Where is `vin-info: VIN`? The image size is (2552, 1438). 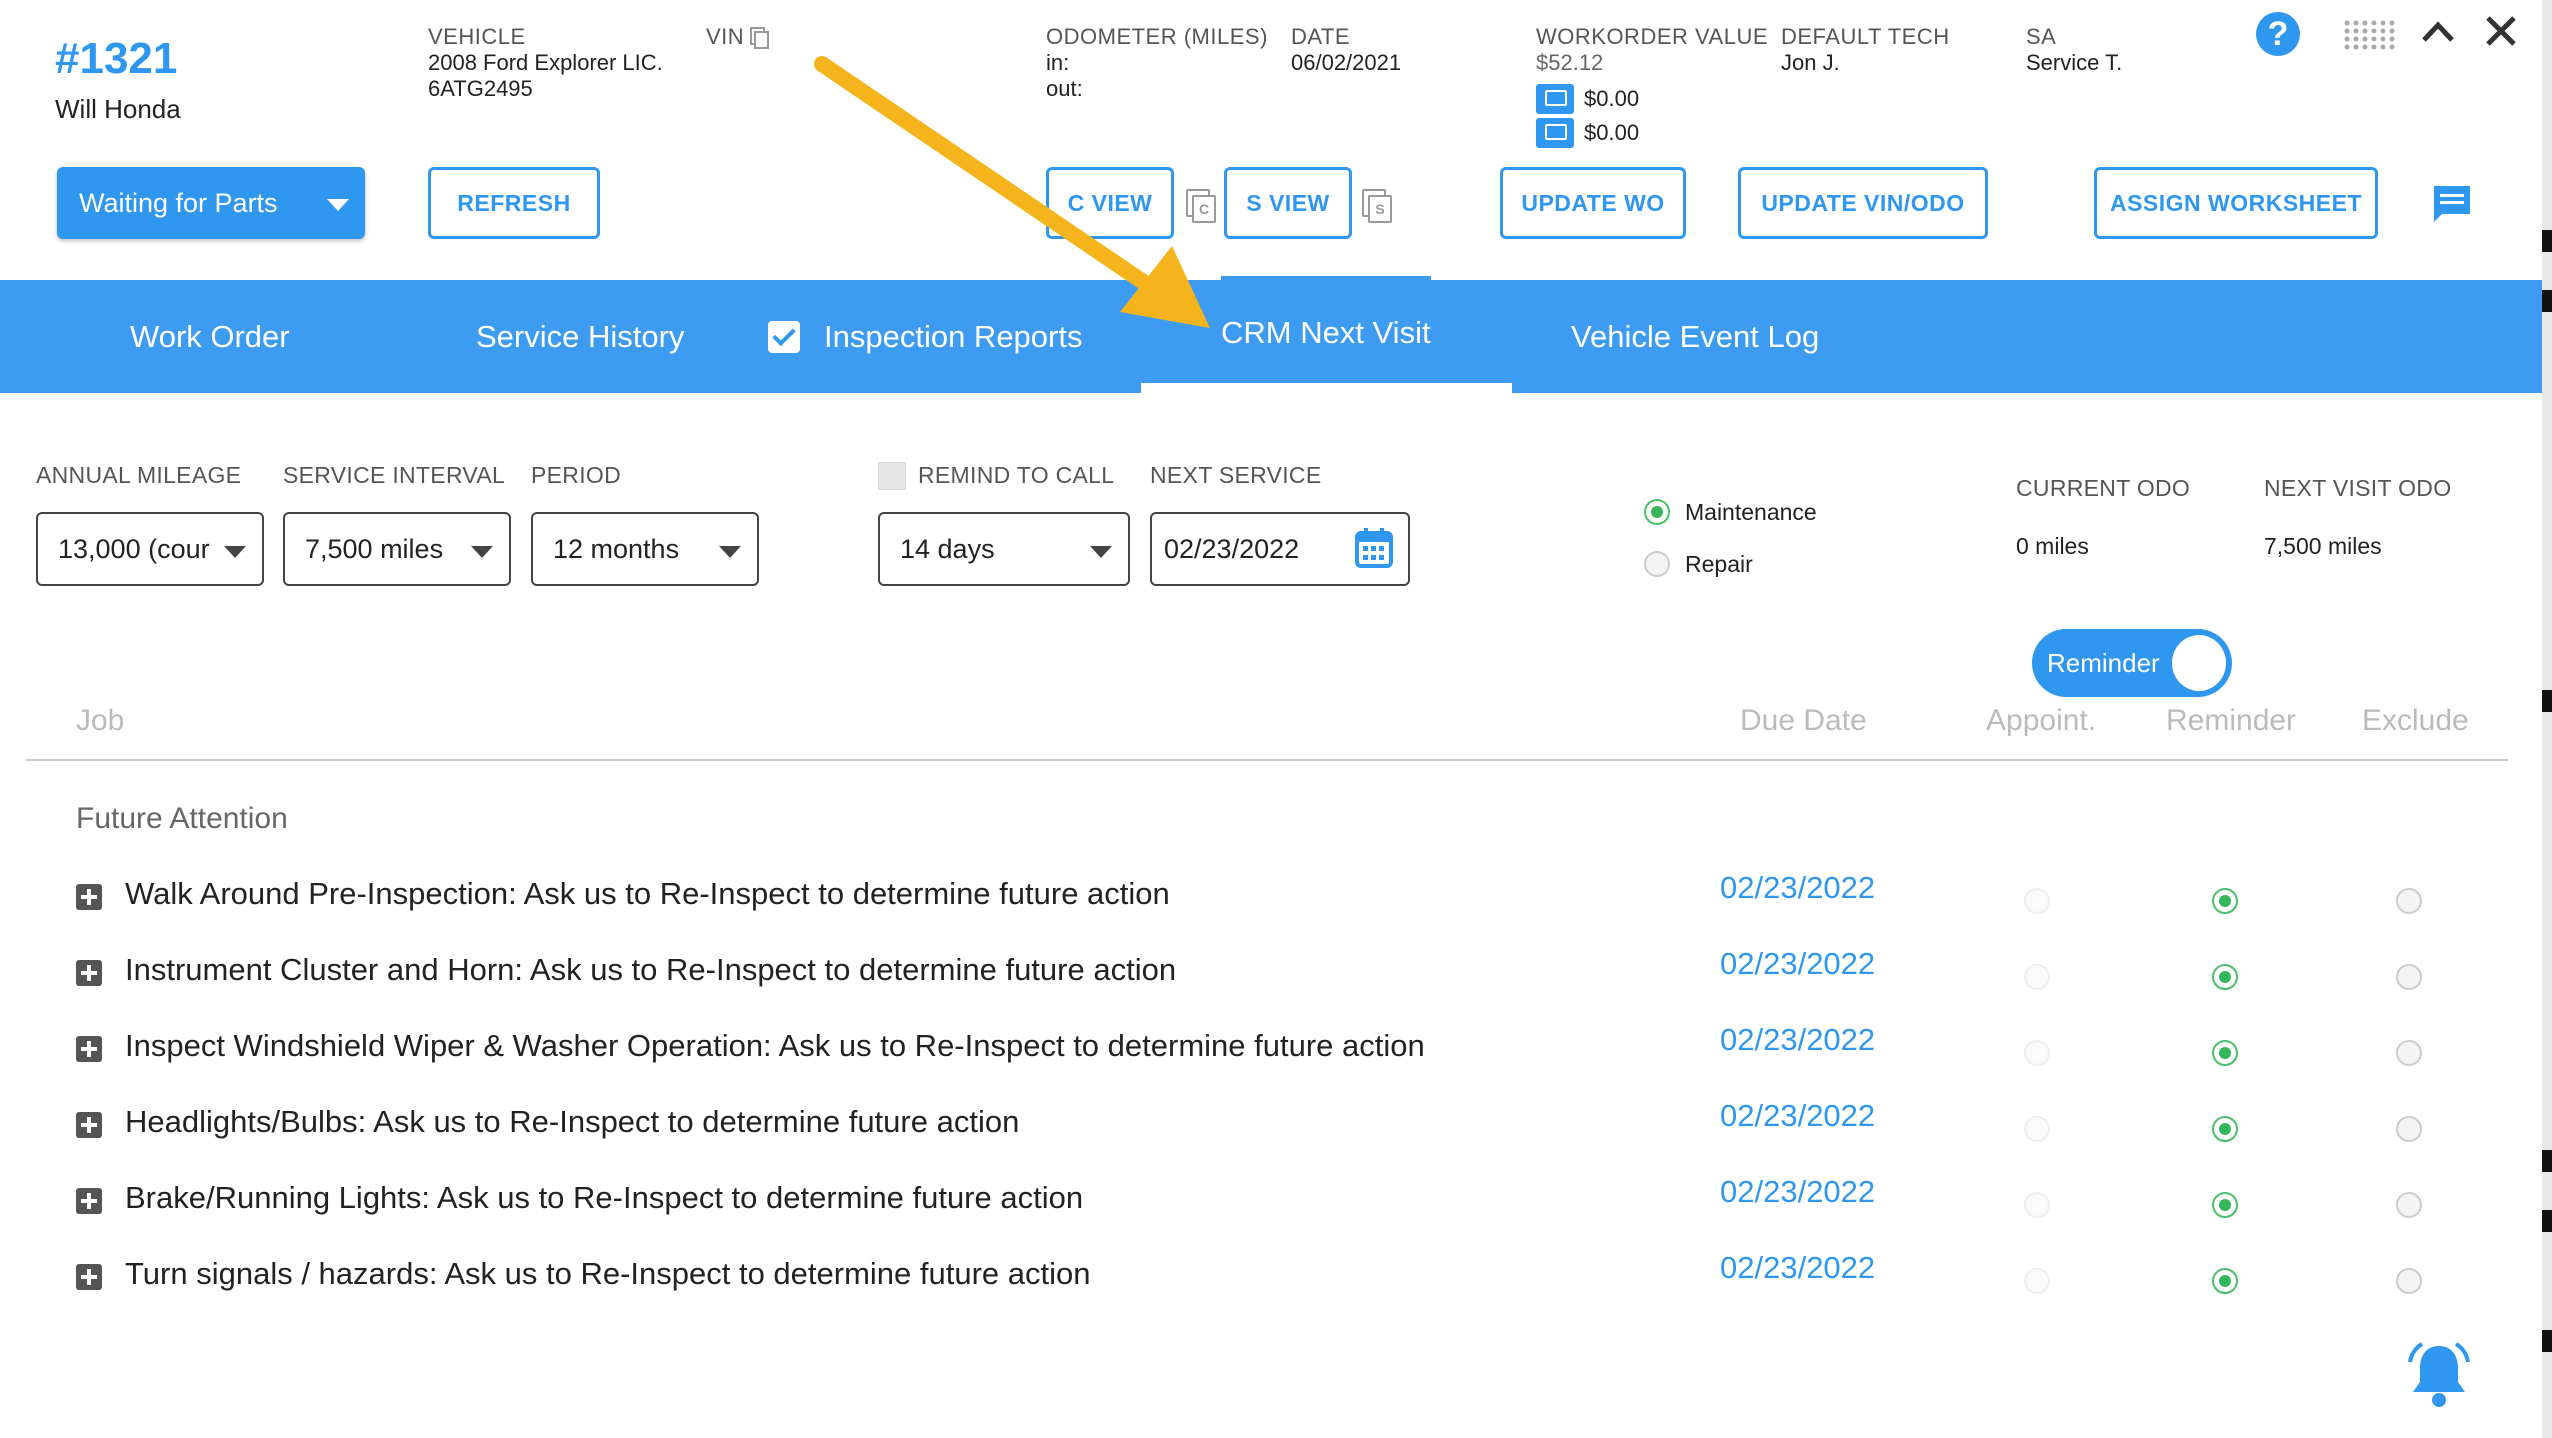
vin-info: VIN is located at coordinates (738, 37).